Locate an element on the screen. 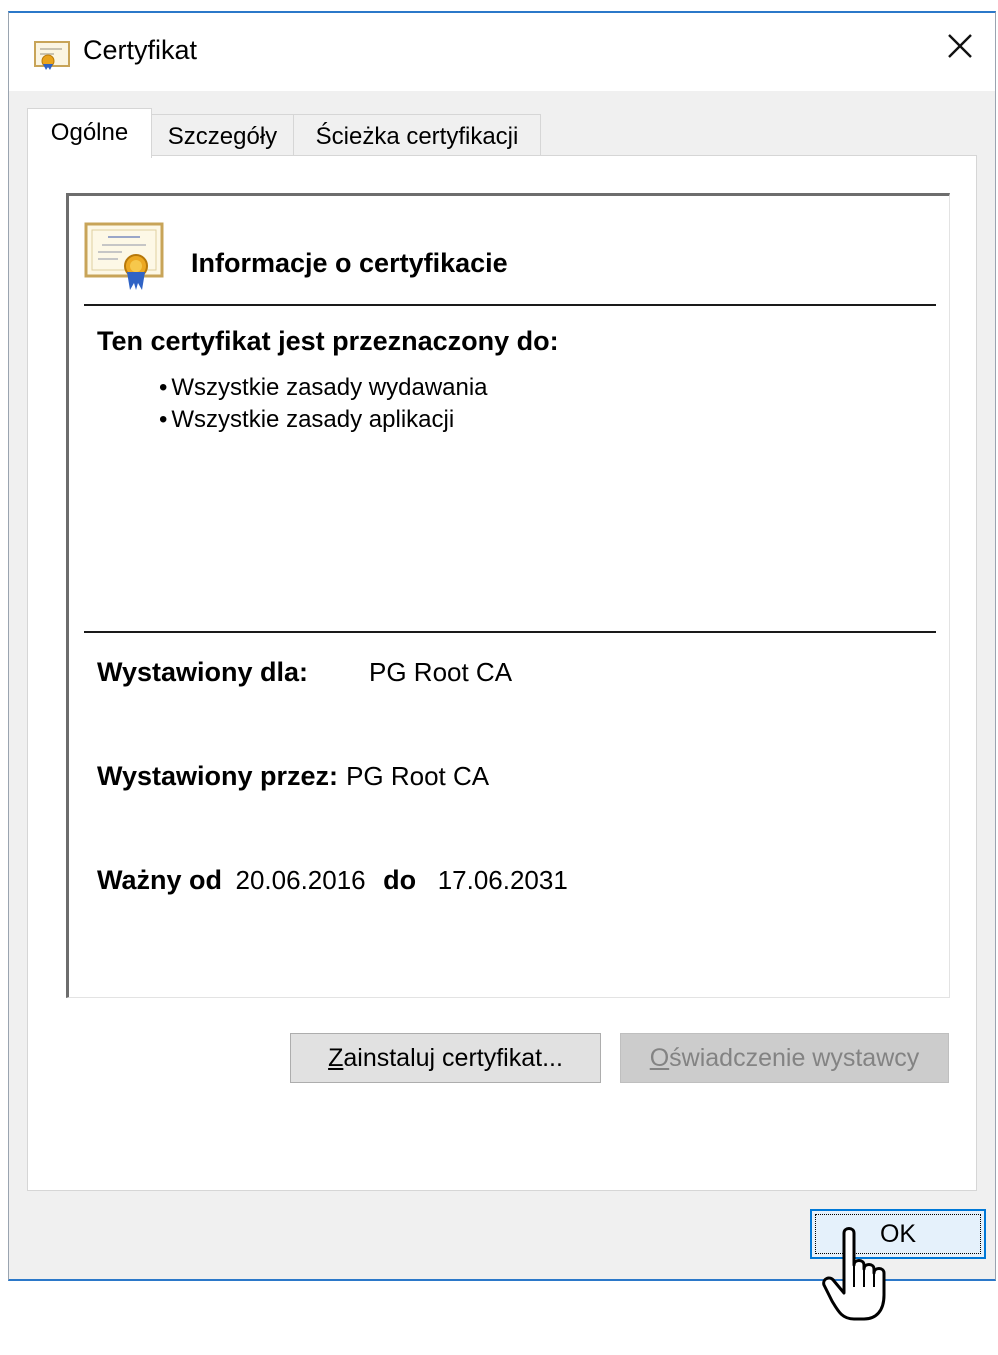 The width and height of the screenshot is (998, 1355). title-bar: Certyfikat is located at coordinates (502, 52).